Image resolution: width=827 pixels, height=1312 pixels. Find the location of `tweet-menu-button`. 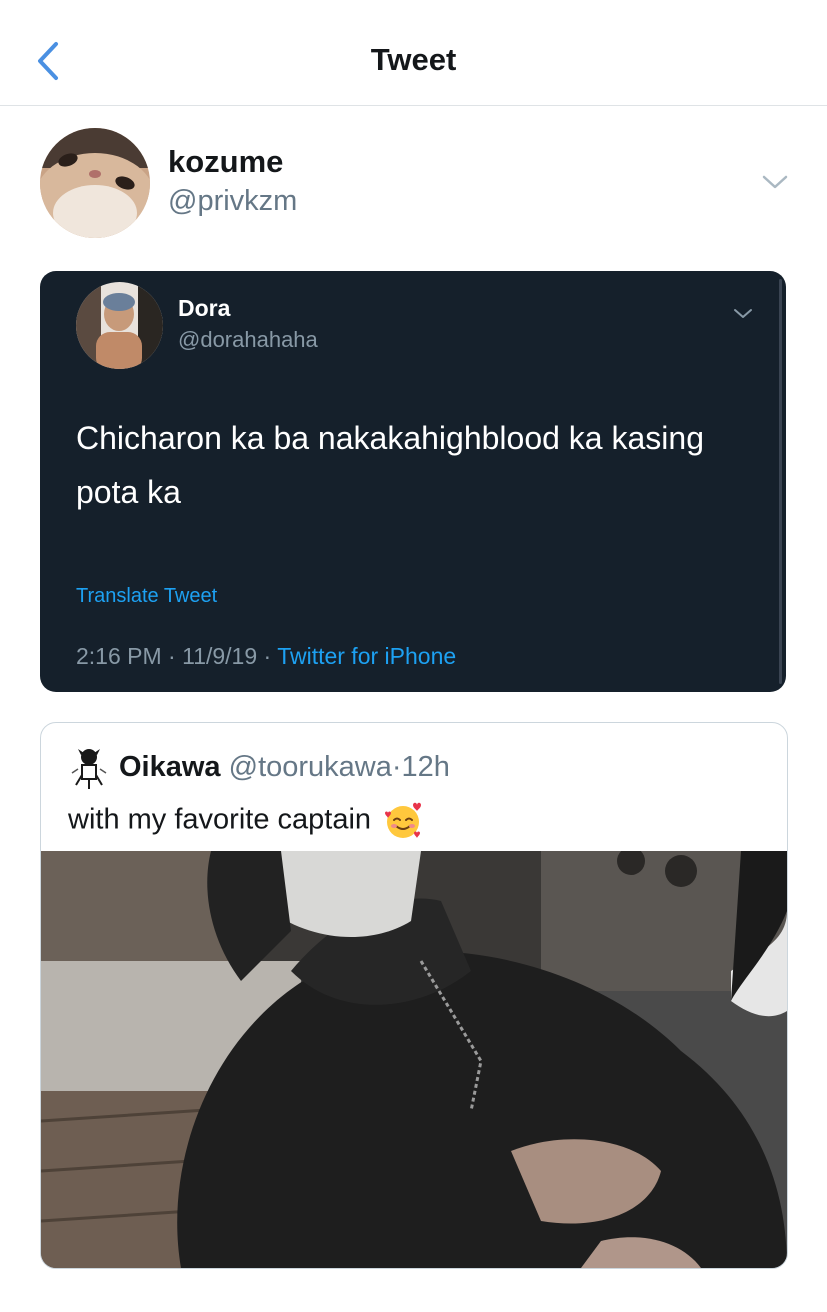

tweet-menu-button is located at coordinates (775, 182).